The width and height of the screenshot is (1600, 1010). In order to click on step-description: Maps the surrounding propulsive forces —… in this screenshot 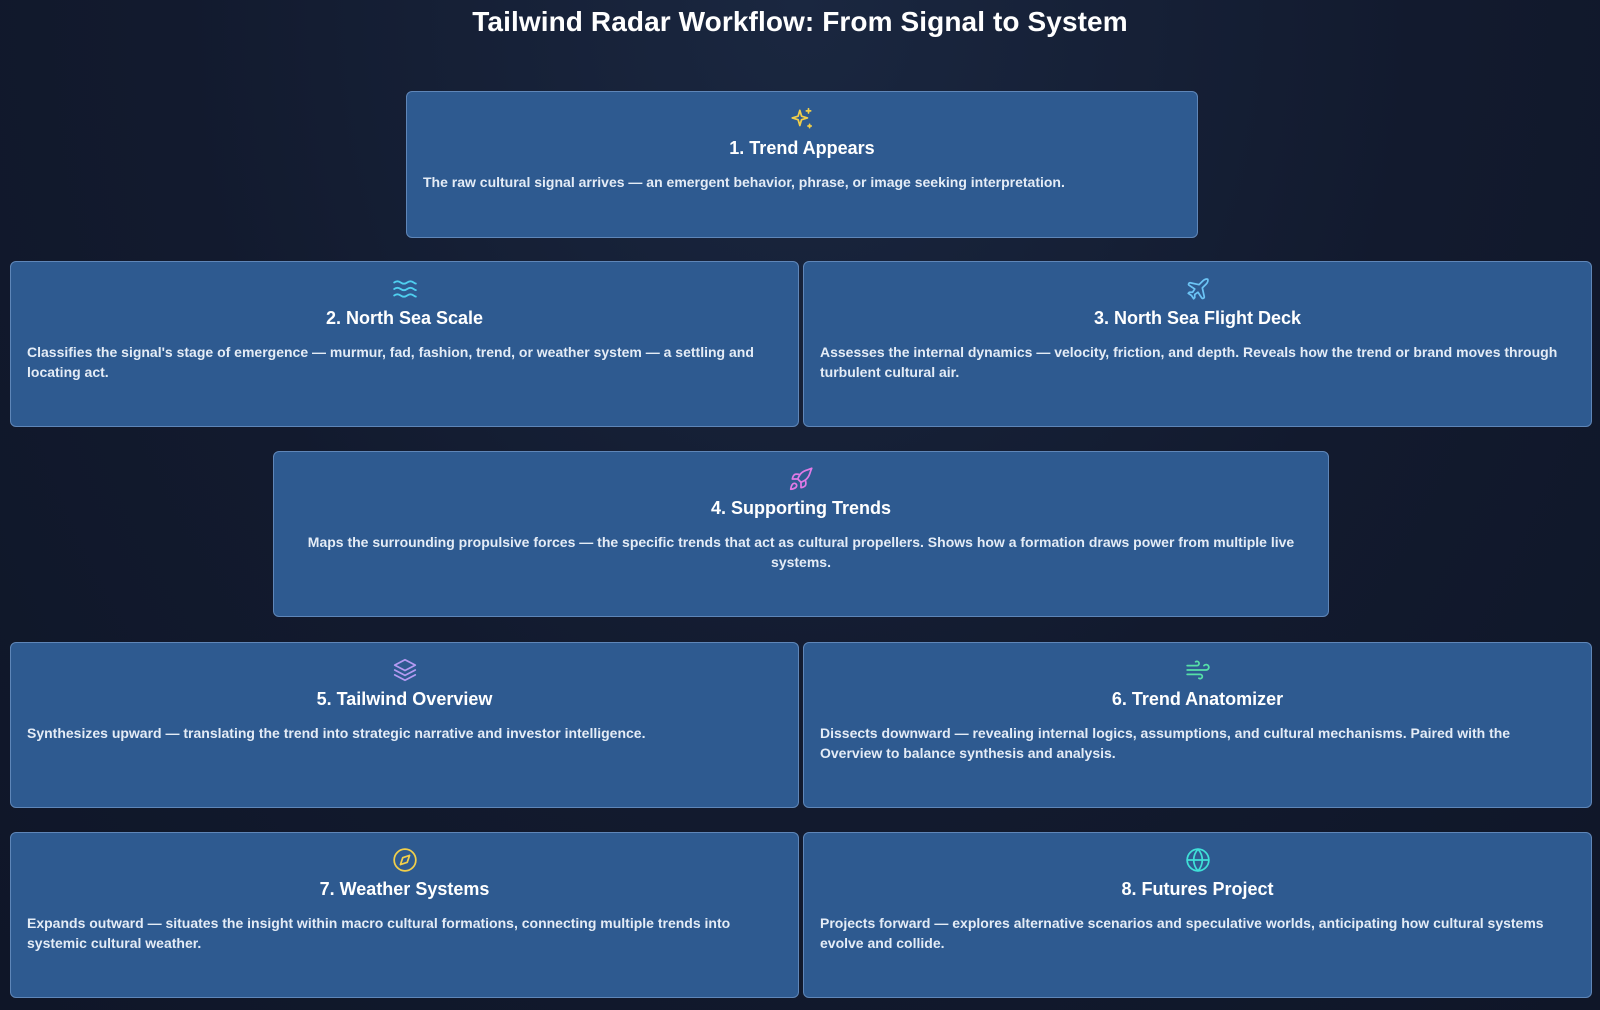, I will do `click(801, 552)`.